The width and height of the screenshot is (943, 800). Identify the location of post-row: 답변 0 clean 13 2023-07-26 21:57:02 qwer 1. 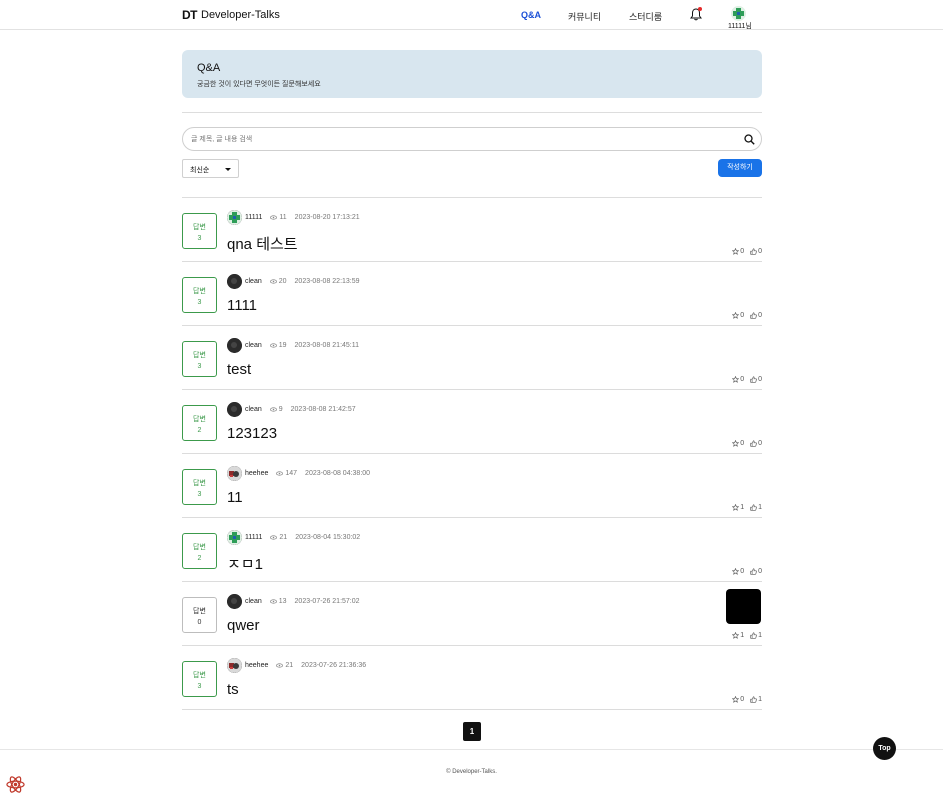
(472, 614).